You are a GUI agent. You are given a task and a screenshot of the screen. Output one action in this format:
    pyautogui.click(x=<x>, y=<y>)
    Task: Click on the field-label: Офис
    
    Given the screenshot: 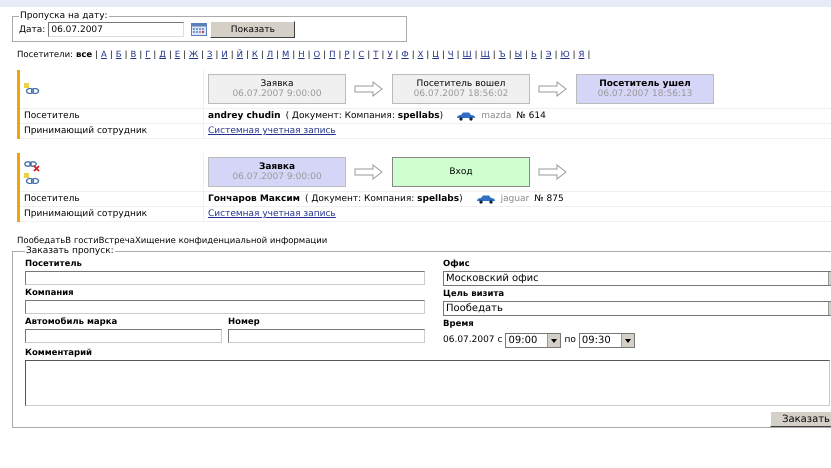 What is the action you would take?
    pyautogui.click(x=456, y=264)
    